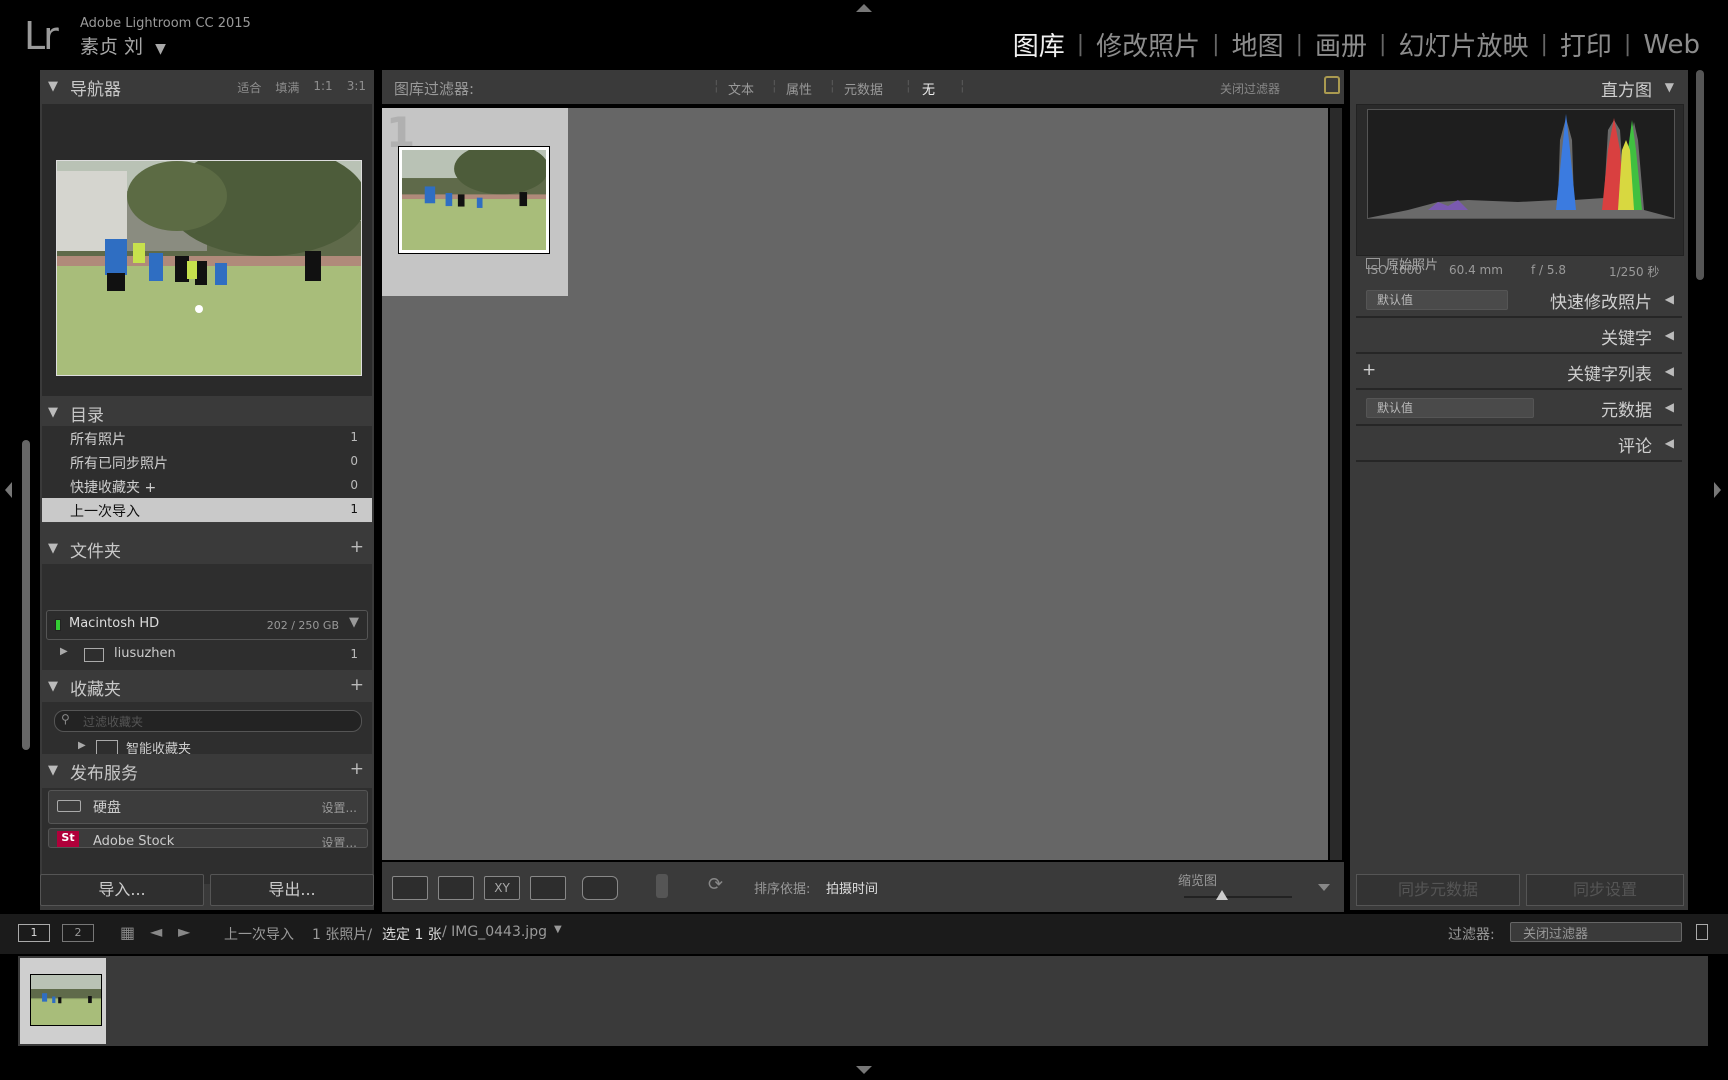 The image size is (1728, 1080). I want to click on folder-liusuzhen: ▶ liusuzhen 1, so click(207, 655).